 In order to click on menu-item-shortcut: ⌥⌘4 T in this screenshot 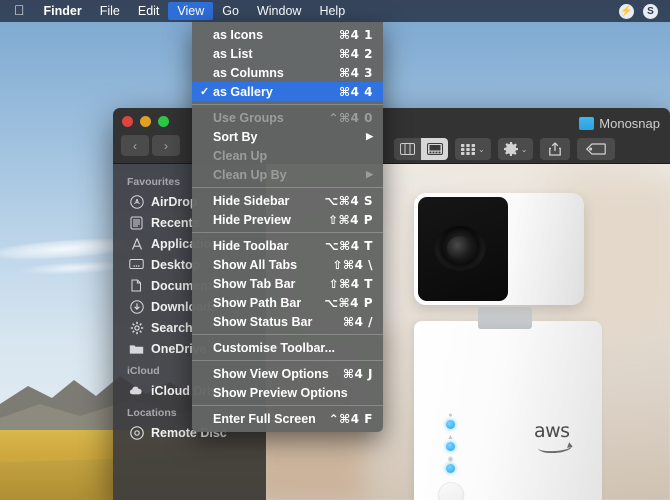, I will do `click(348, 245)`.